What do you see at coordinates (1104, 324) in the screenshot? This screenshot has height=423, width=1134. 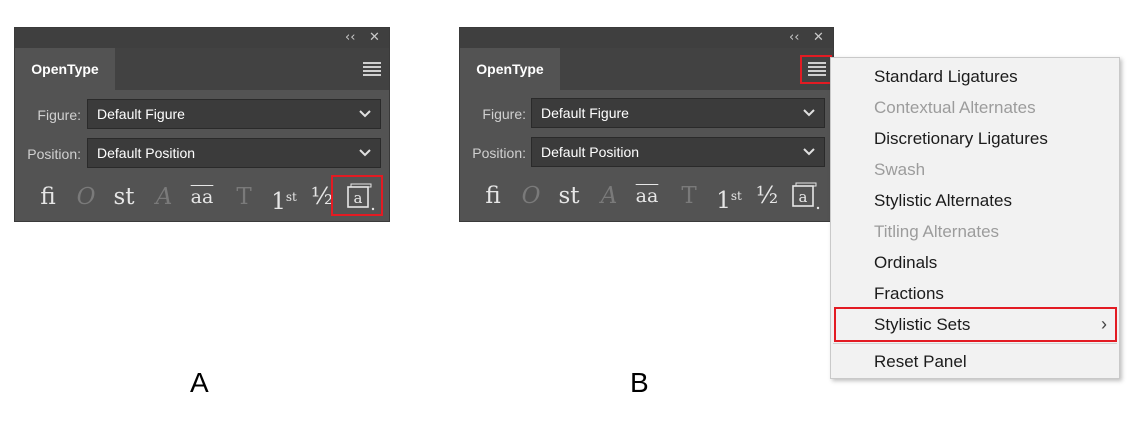 I see `submenu-arrow-icon: ›` at bounding box center [1104, 324].